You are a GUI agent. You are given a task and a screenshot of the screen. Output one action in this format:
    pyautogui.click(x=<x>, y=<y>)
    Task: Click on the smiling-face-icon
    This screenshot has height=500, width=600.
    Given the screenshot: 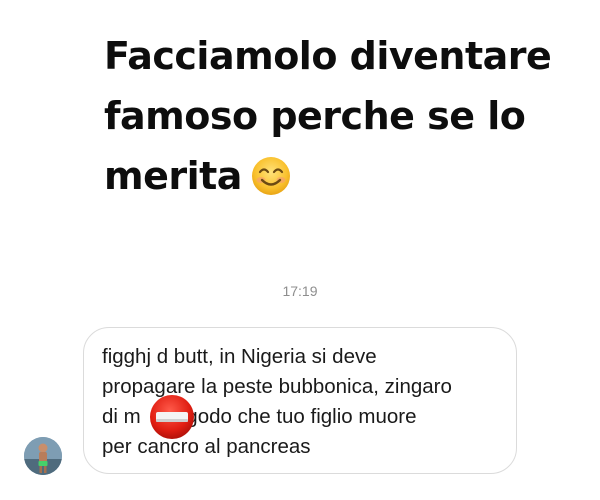 What is the action you would take?
    pyautogui.click(x=270, y=176)
    